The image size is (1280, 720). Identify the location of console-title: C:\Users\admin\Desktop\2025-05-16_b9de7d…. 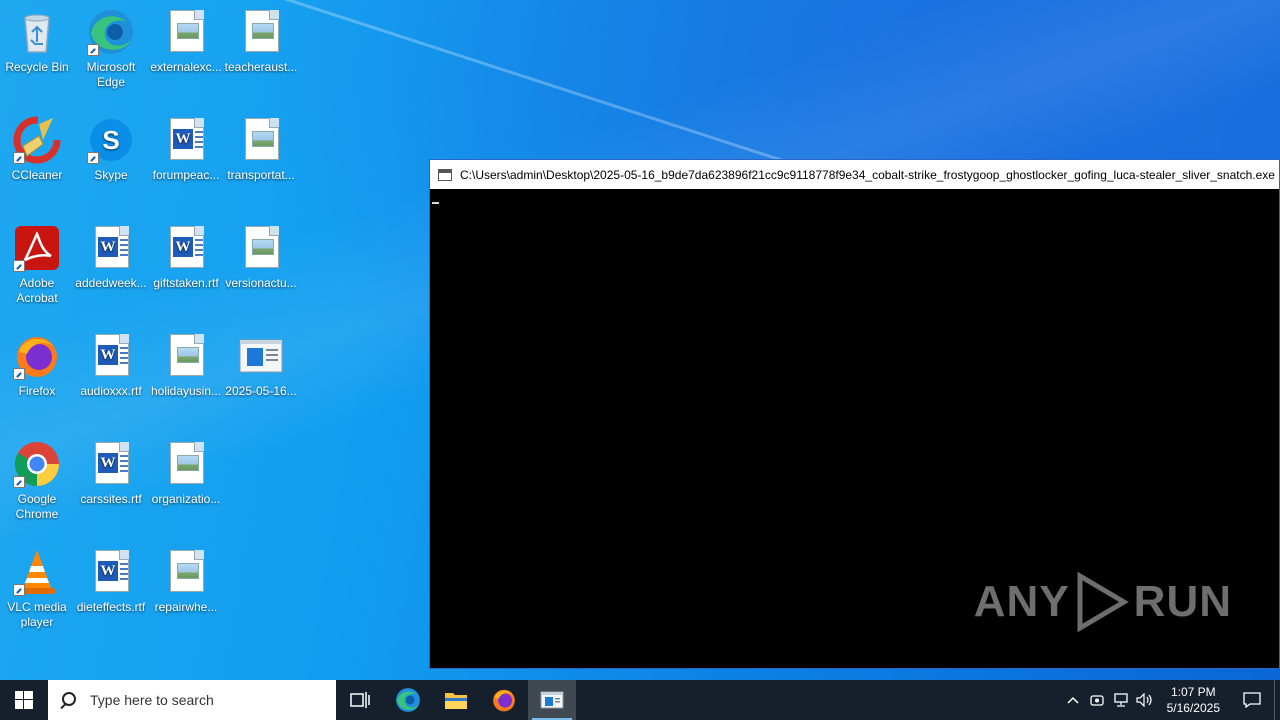
(867, 174).